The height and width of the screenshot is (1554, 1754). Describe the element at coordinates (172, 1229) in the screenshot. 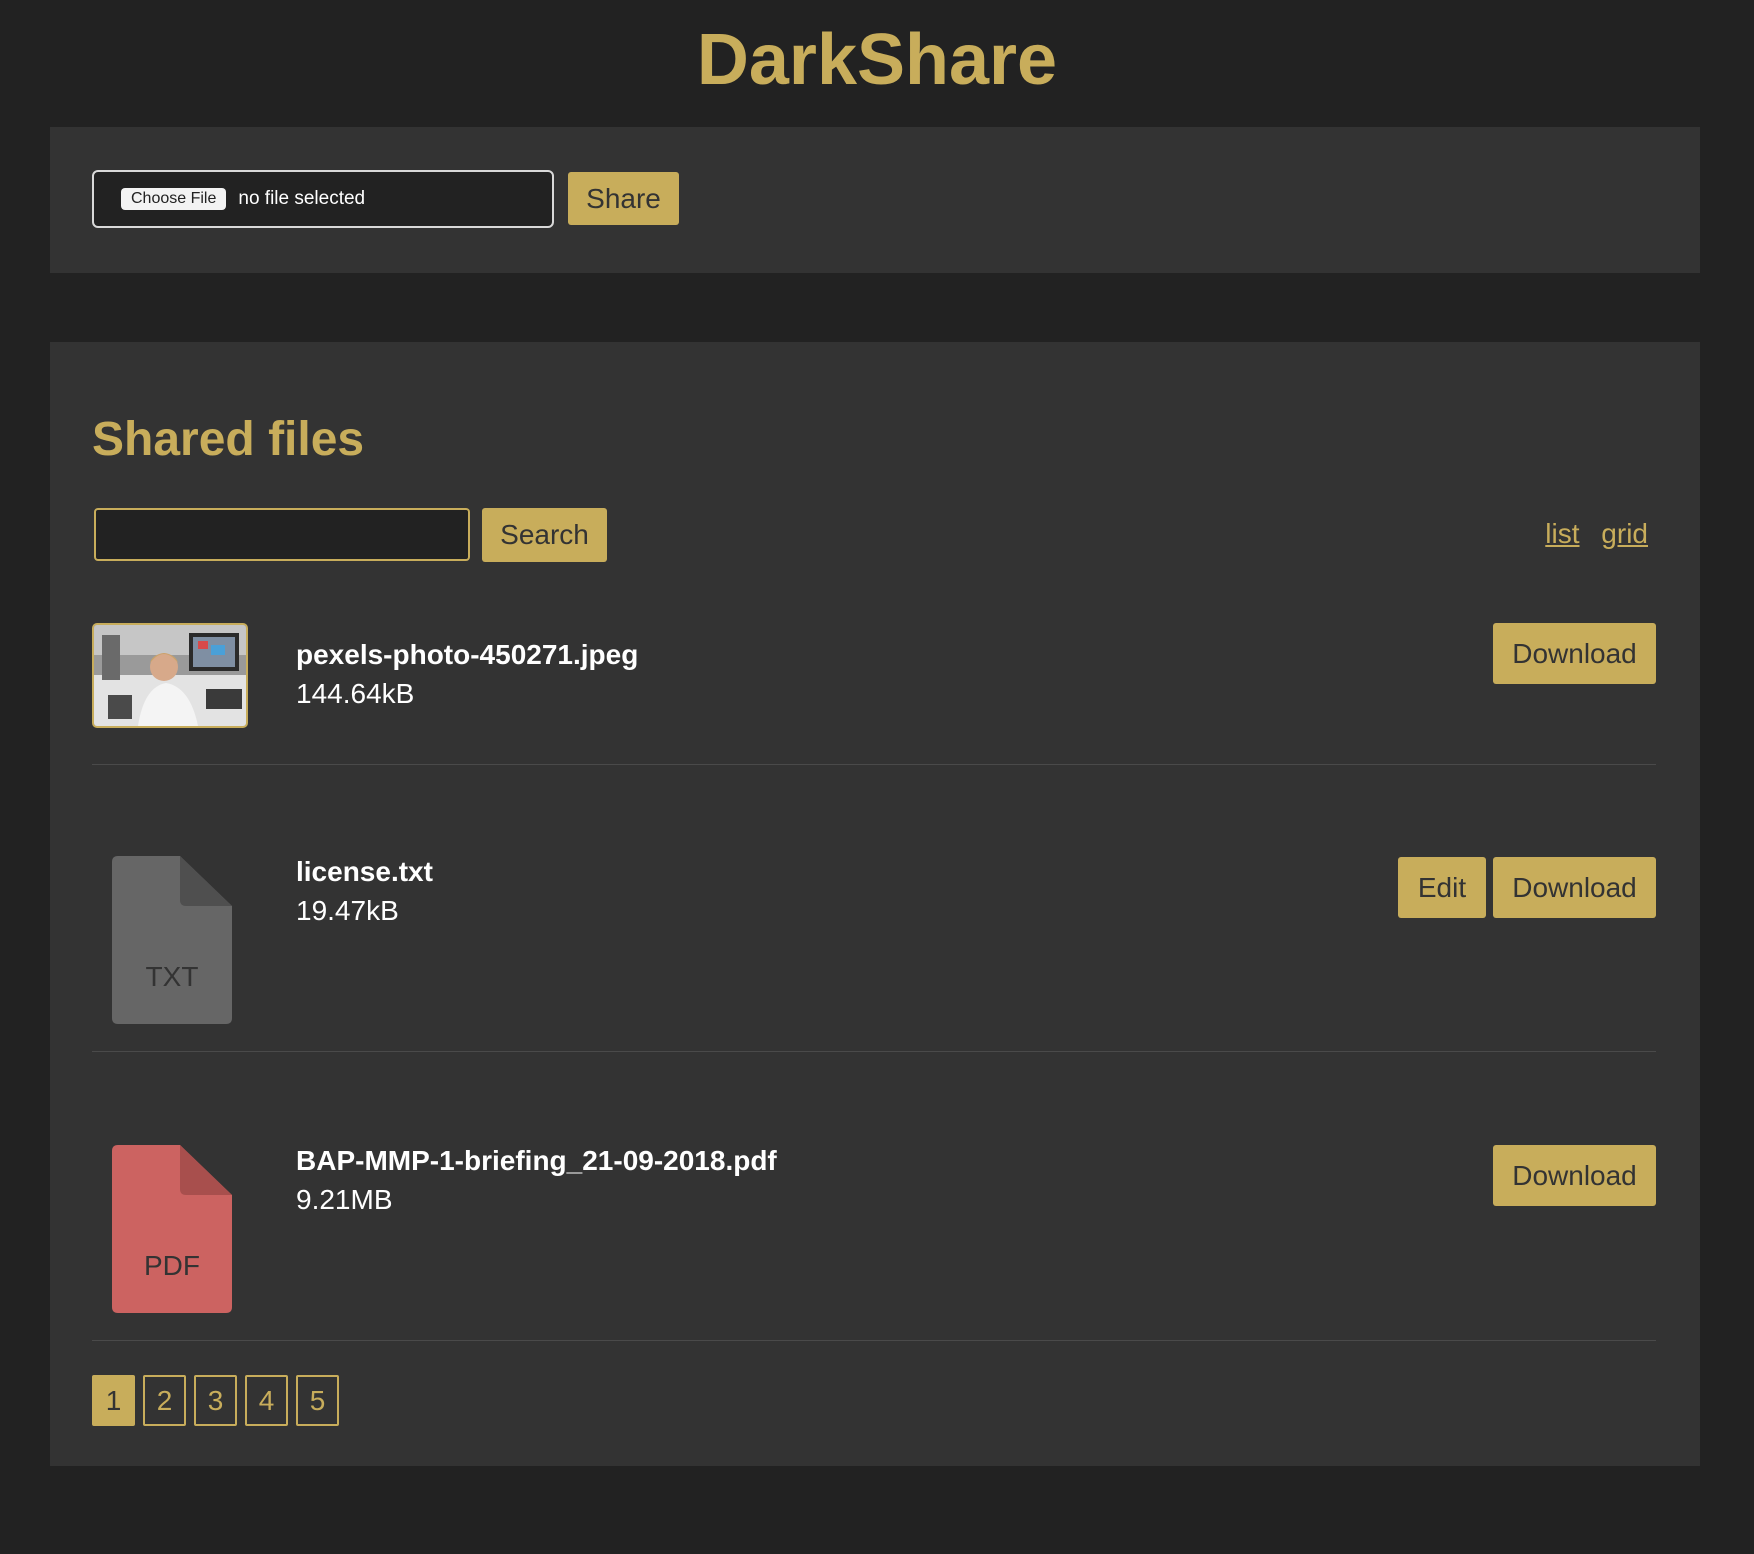

I see `pdf-file-icon: PDF` at that location.